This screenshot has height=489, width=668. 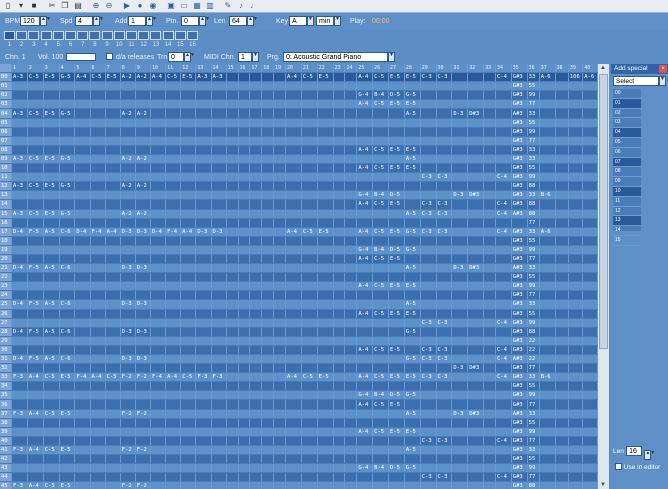 I want to click on note-cell: 99, so click(x=533, y=177).